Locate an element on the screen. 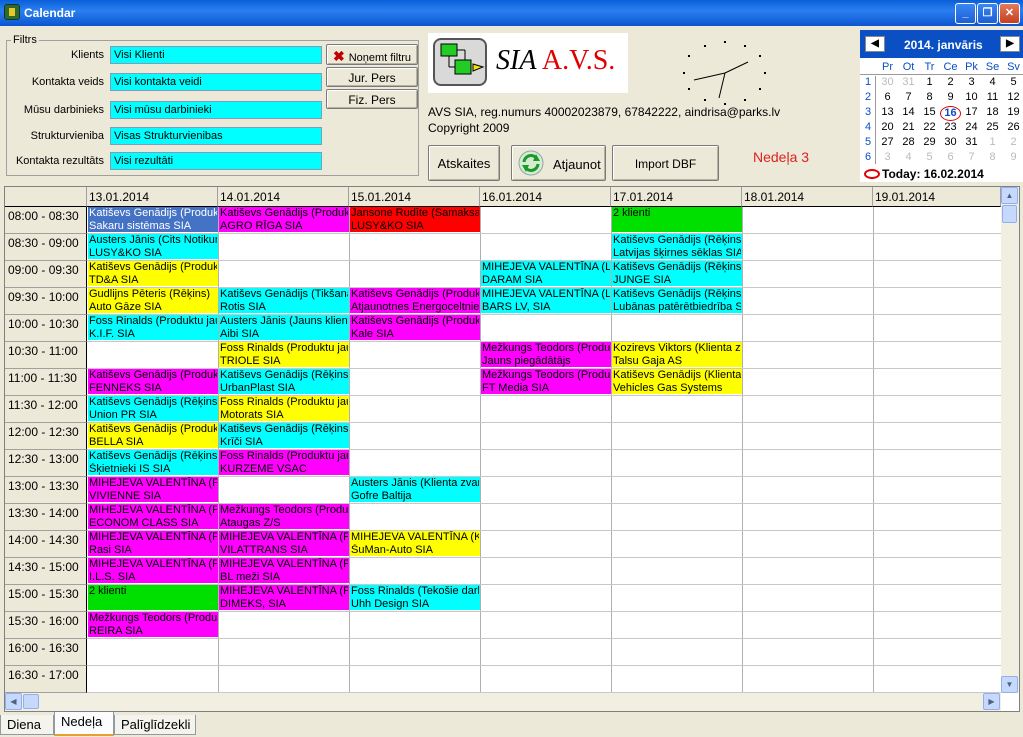 The image size is (1023, 737). scroll-down-icon: ▼ is located at coordinates (1009, 684).